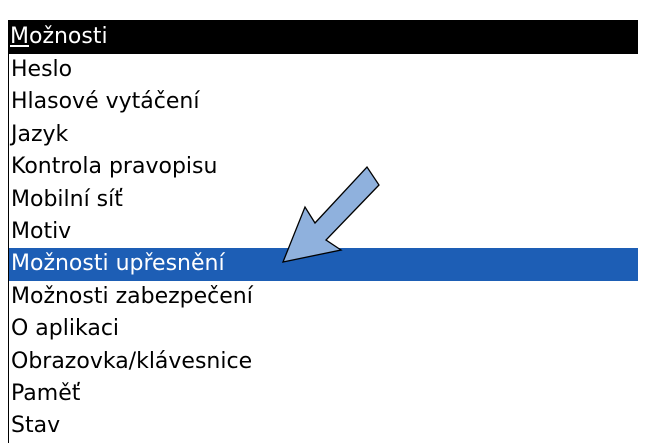 The height and width of the screenshot is (443, 647). Describe the element at coordinates (323, 200) in the screenshot. I see `menu-item-mobilni-sit: Mobilní síť` at that location.